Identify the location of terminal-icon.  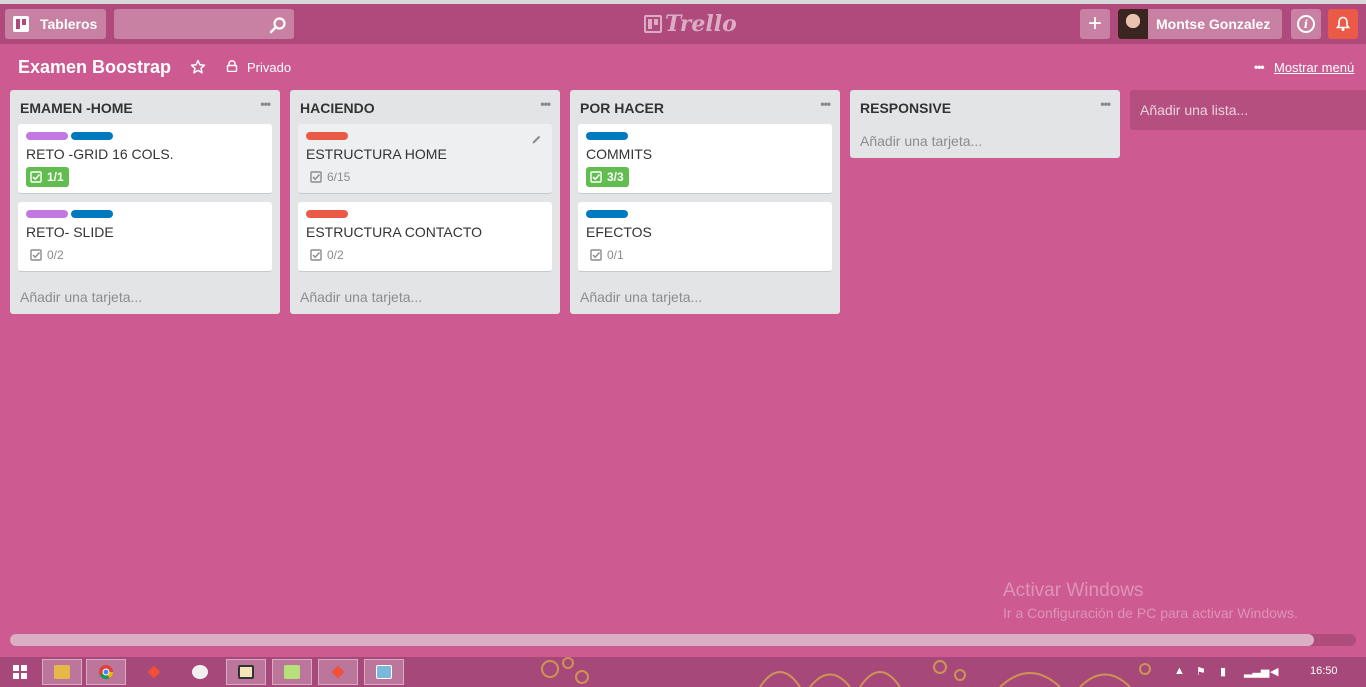
(246, 672).